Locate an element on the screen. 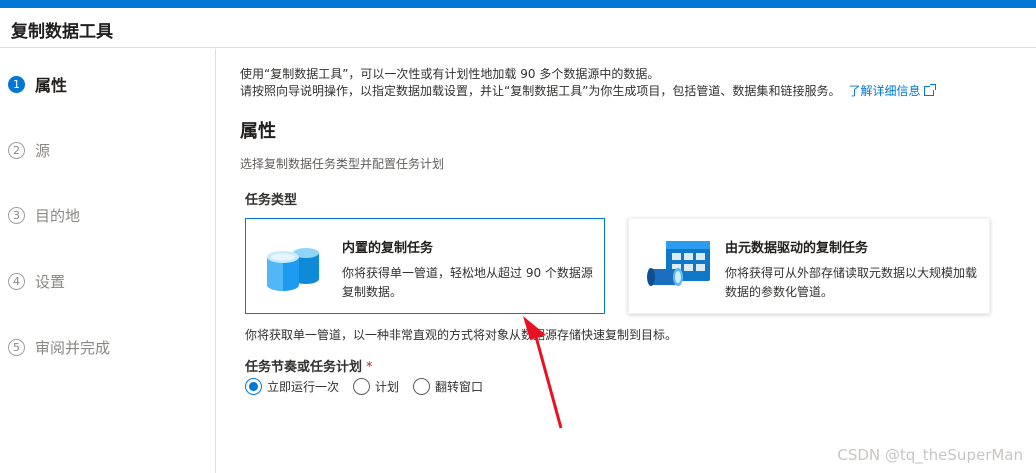  watermark: CSDN @tq_theSuperMan is located at coordinates (930, 455).